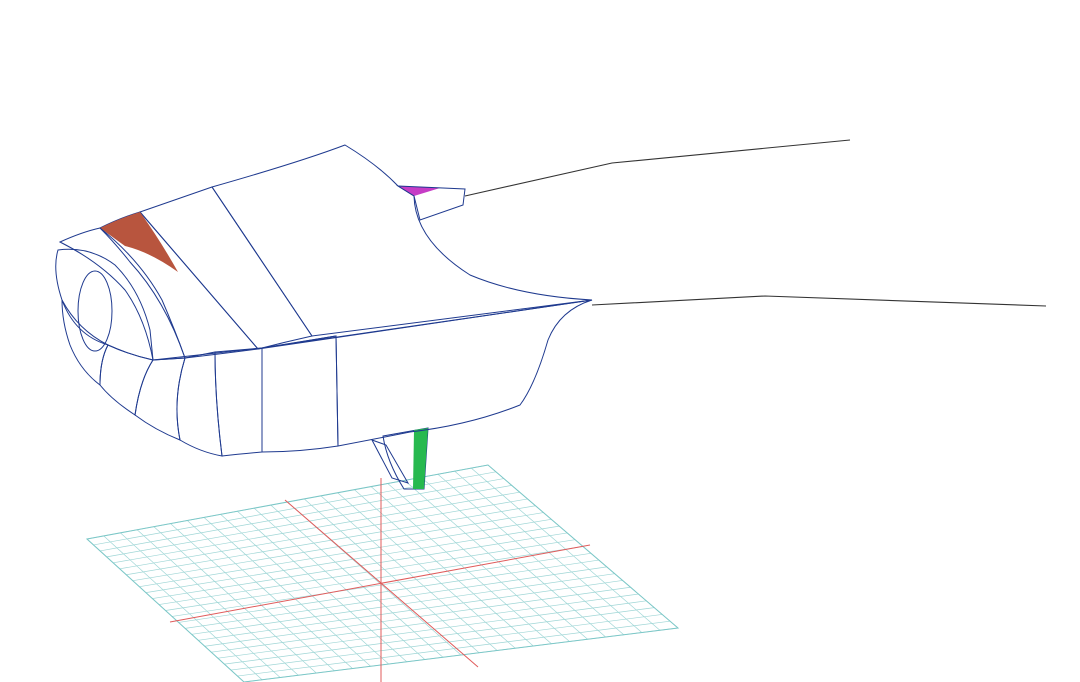  What do you see at coordinates (160, 399) in the screenshot?
I see `hull-band-salmon-bow` at bounding box center [160, 399].